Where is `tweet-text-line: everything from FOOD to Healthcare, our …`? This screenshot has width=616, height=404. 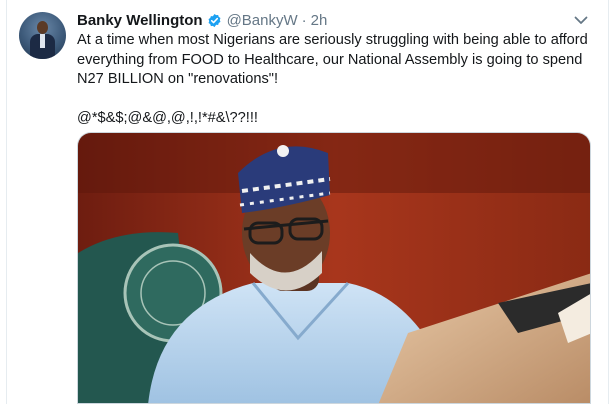 tweet-text-line: everything from FOOD to Healthcare, our … is located at coordinates (330, 59).